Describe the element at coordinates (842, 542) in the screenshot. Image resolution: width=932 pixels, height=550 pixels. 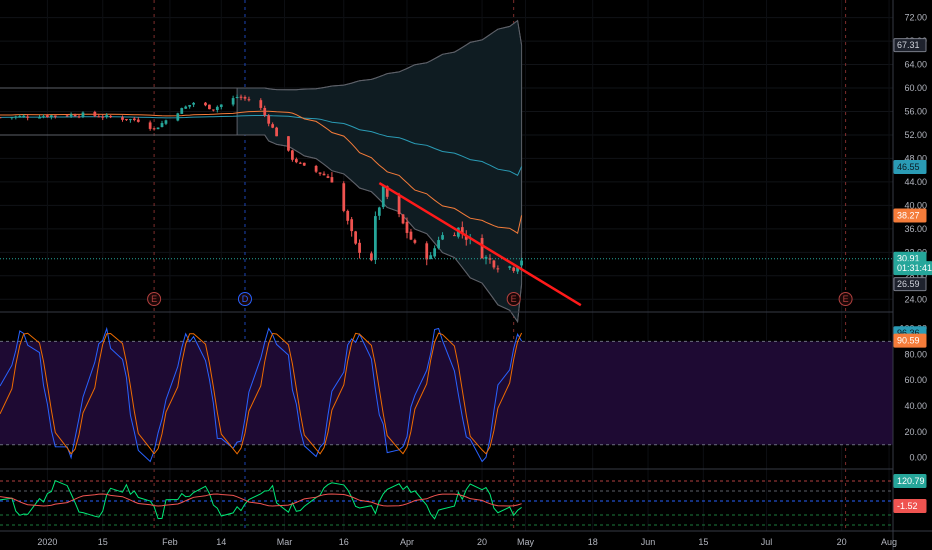
I see `date-tick-label: 20` at that location.